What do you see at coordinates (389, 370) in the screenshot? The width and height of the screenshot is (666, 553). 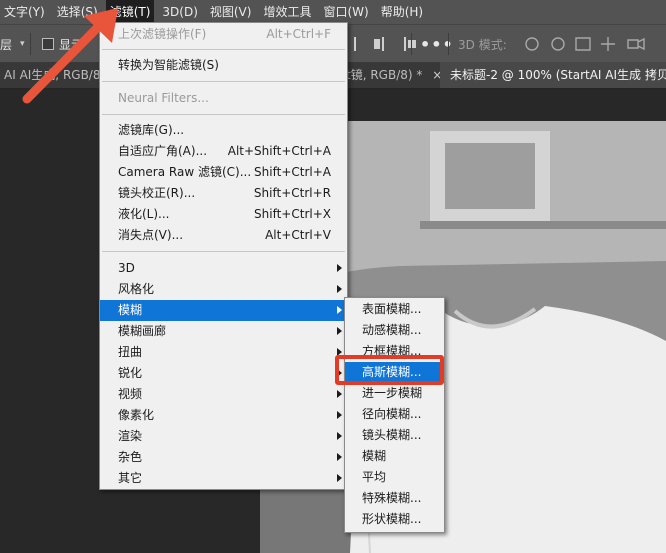 I see `annotation-highlight-box` at bounding box center [389, 370].